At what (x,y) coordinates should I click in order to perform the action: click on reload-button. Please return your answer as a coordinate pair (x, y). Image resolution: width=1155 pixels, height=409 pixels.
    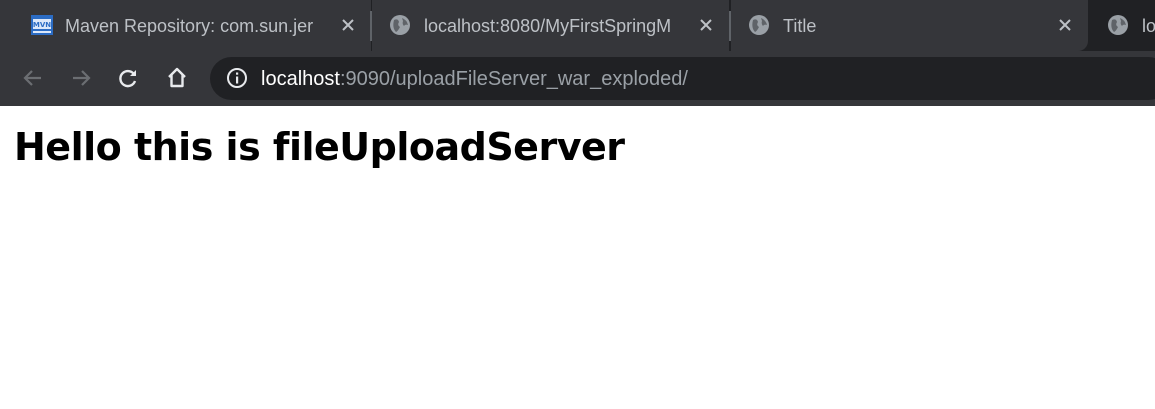
    Looking at the image, I should click on (128, 78).